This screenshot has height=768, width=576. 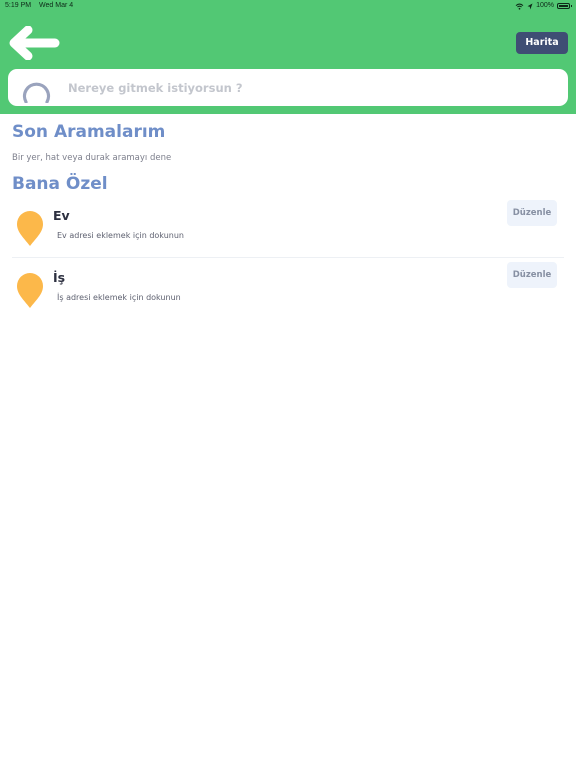 What do you see at coordinates (60, 184) in the screenshot?
I see `favorites-title: Bana Özel` at bounding box center [60, 184].